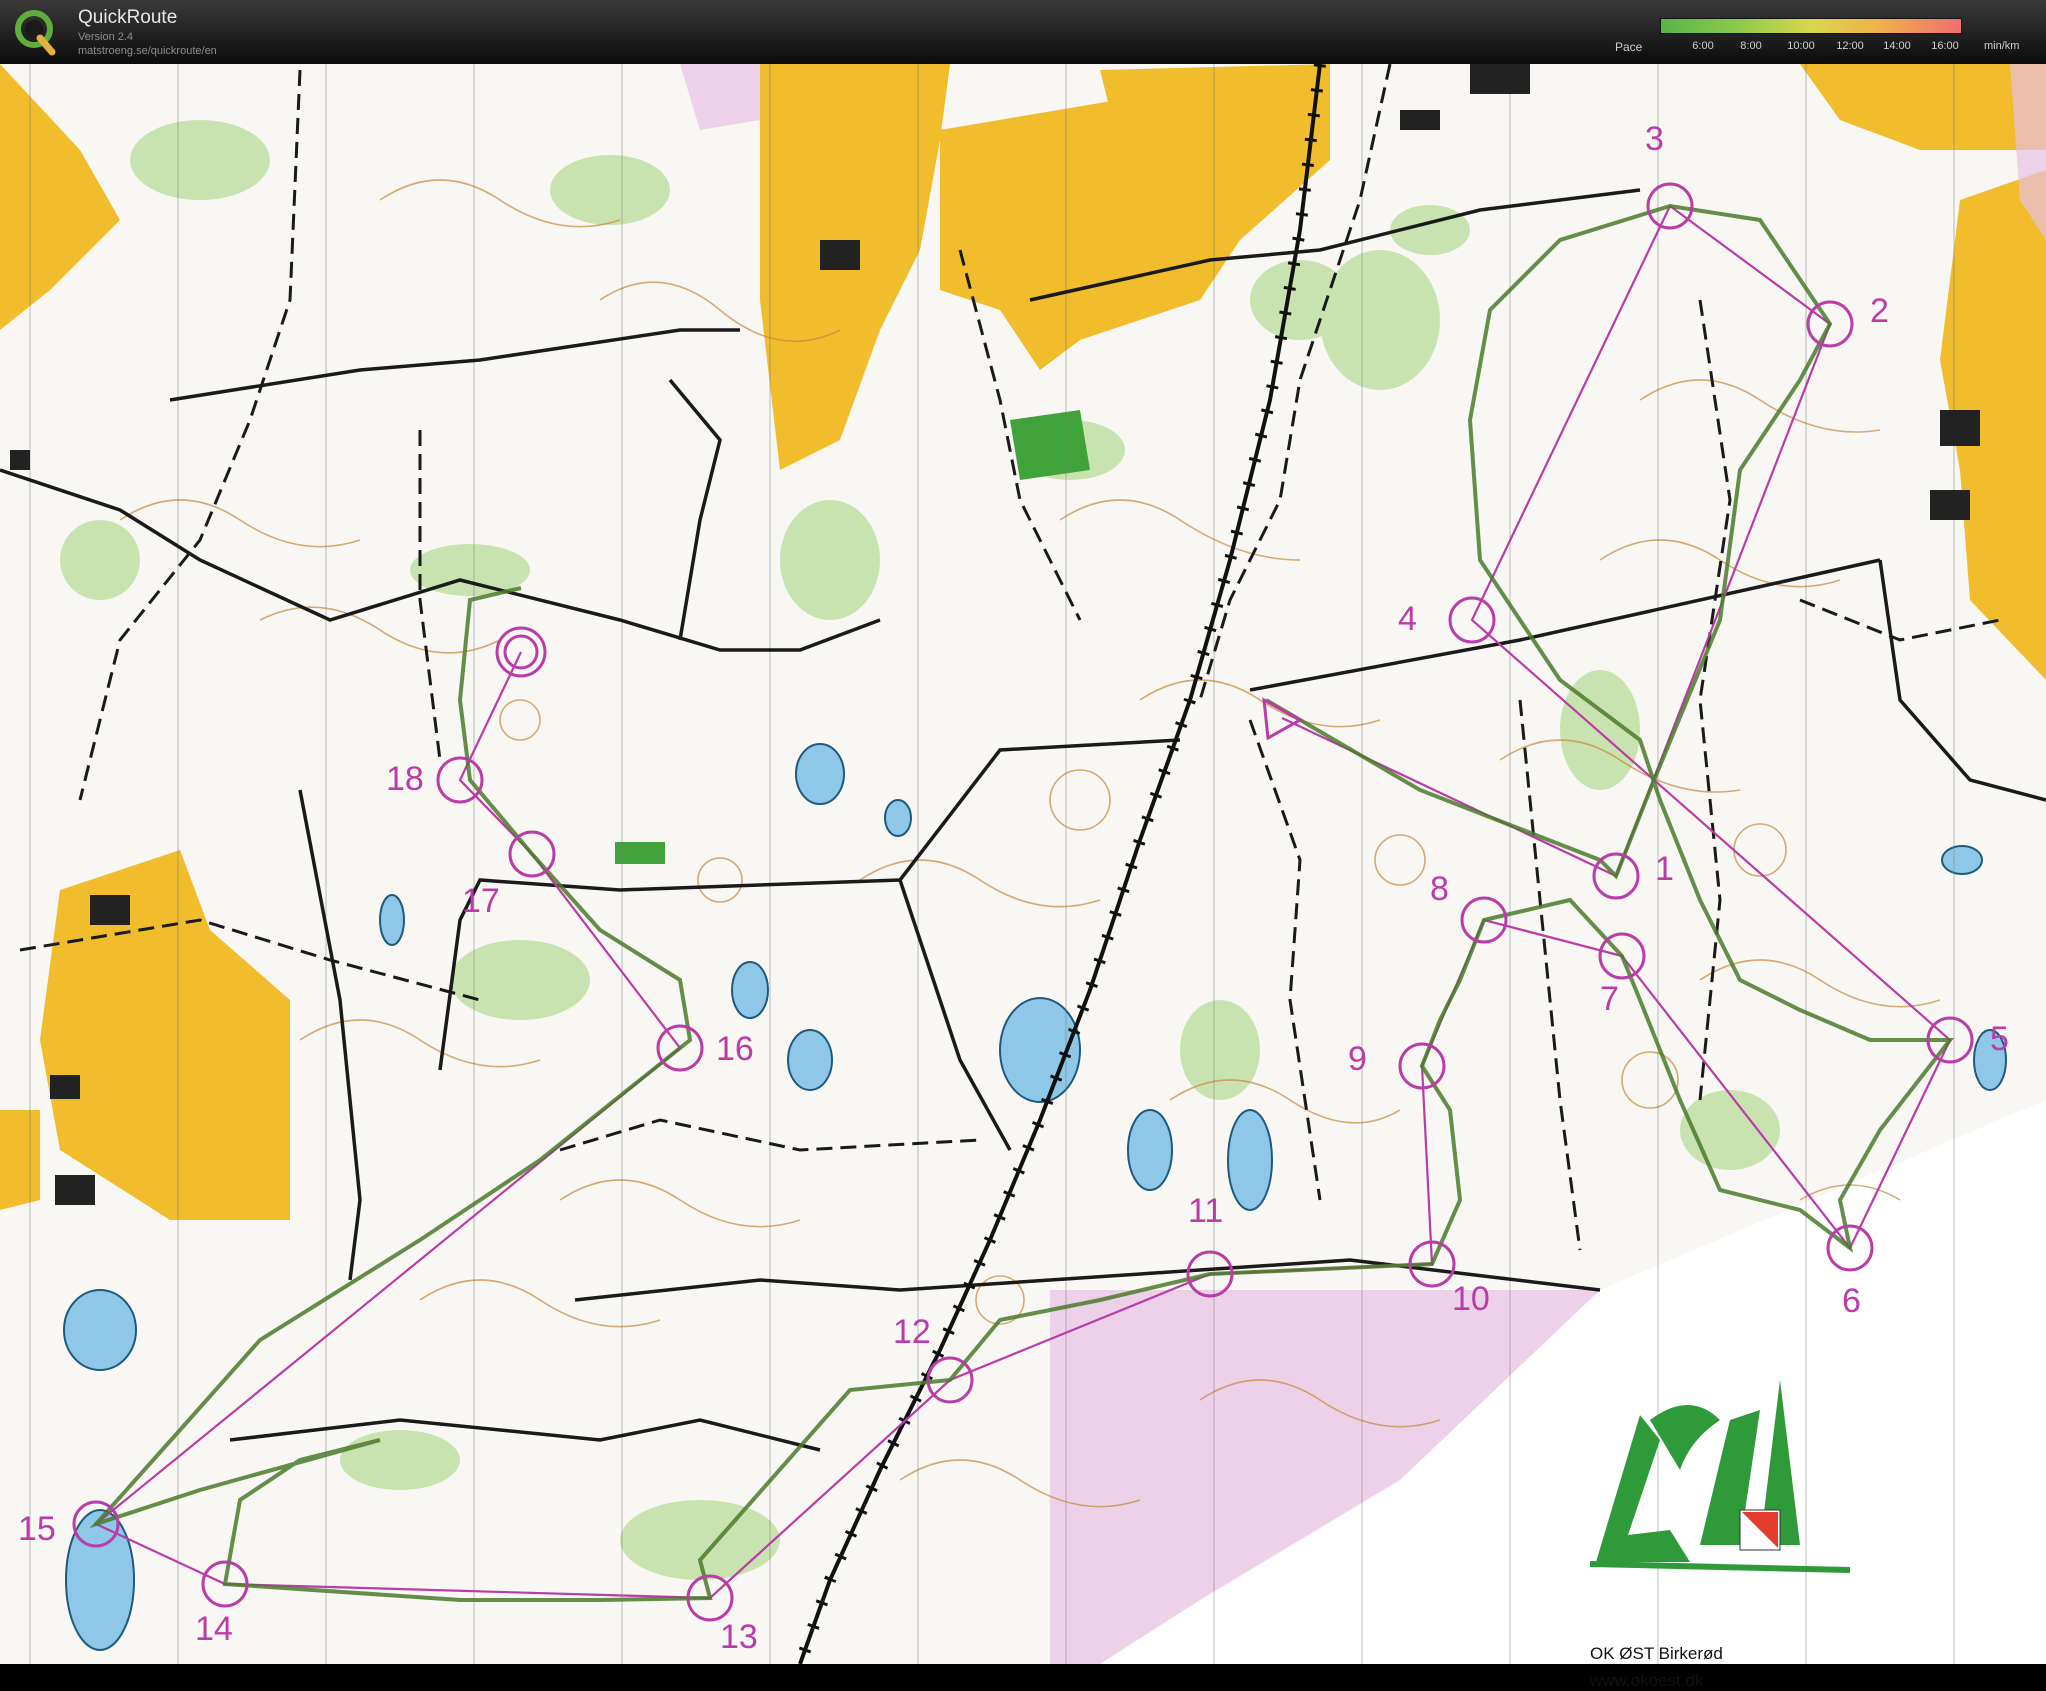 The width and height of the screenshot is (2046, 1691). Describe the element at coordinates (1407, 619) in the screenshot. I see `control-number: 4` at that location.